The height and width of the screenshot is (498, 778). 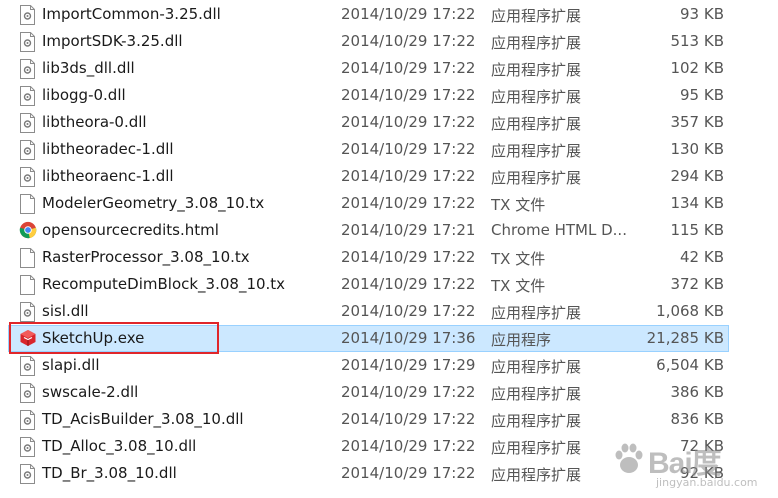 What do you see at coordinates (119, 446) in the screenshot?
I see `file-name: TD_Alloc_3.08_10.dll` at bounding box center [119, 446].